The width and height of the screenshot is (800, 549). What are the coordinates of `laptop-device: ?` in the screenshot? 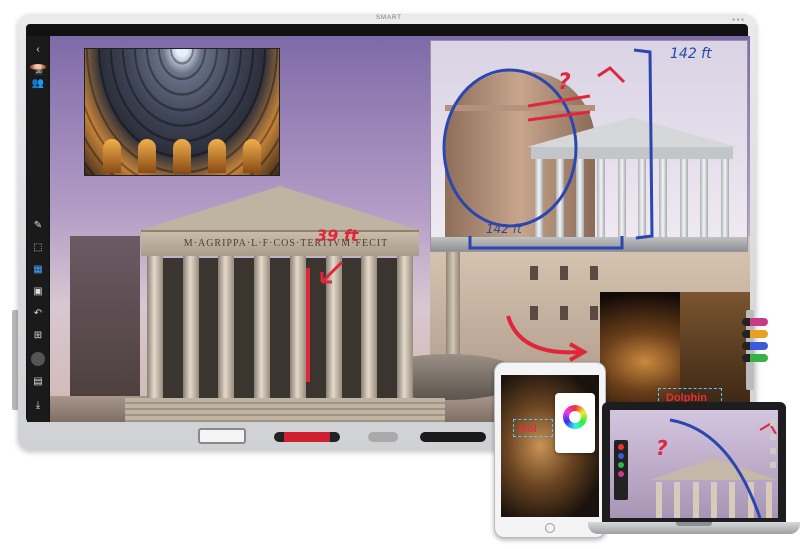 It's located at (694, 462).